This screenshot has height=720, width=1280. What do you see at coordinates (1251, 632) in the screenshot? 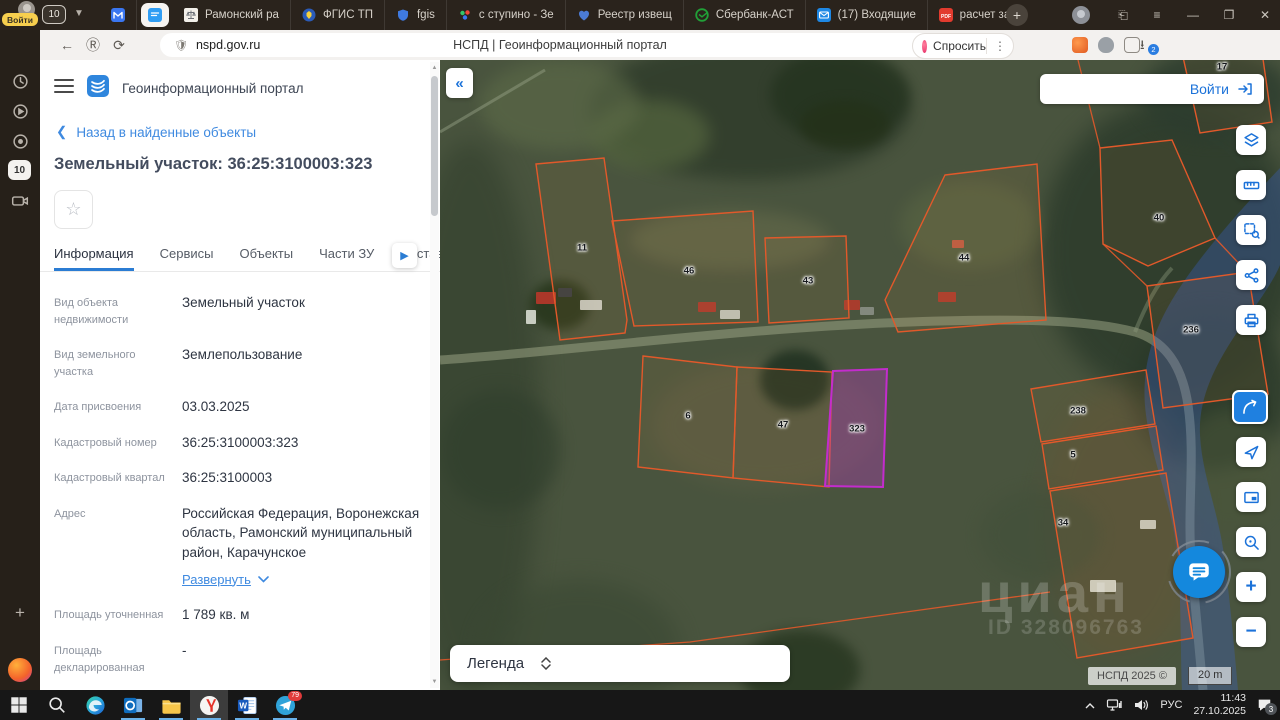
I see `zoom-out-button: −` at bounding box center [1251, 632].